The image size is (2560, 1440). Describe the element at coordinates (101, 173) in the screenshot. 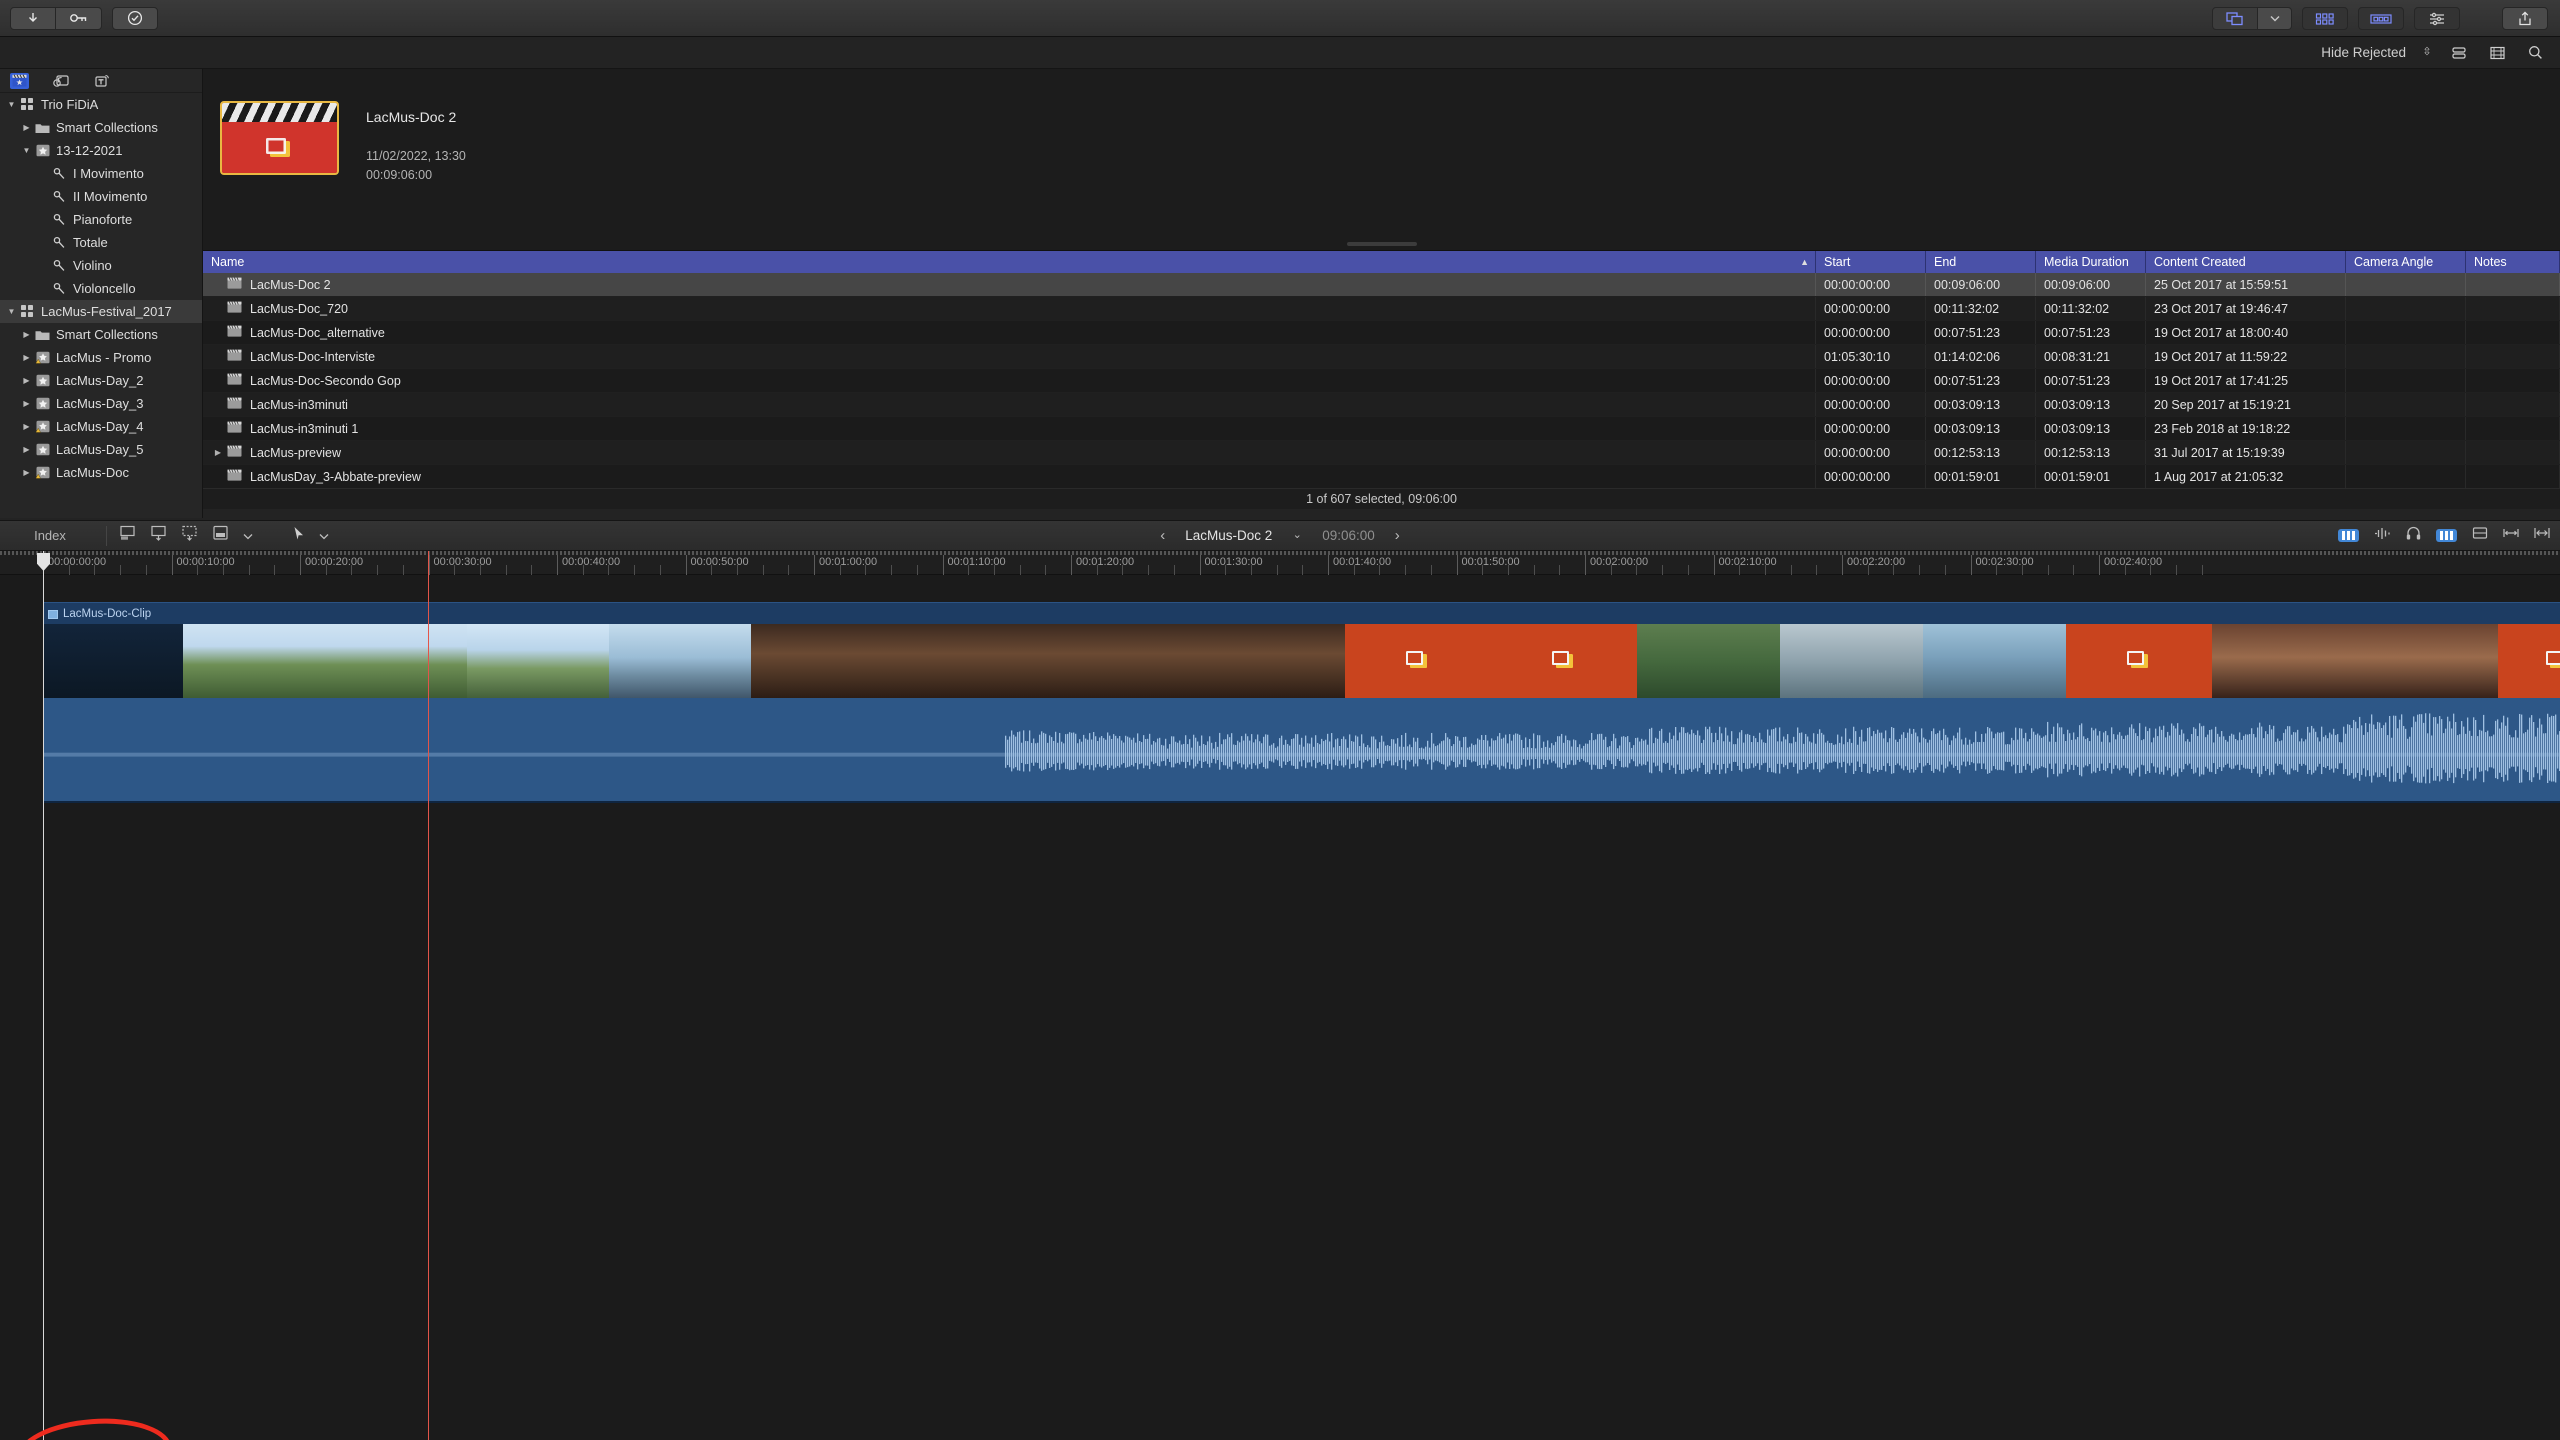

I see `sidebar-item-i-movimento: I Movimento` at that location.